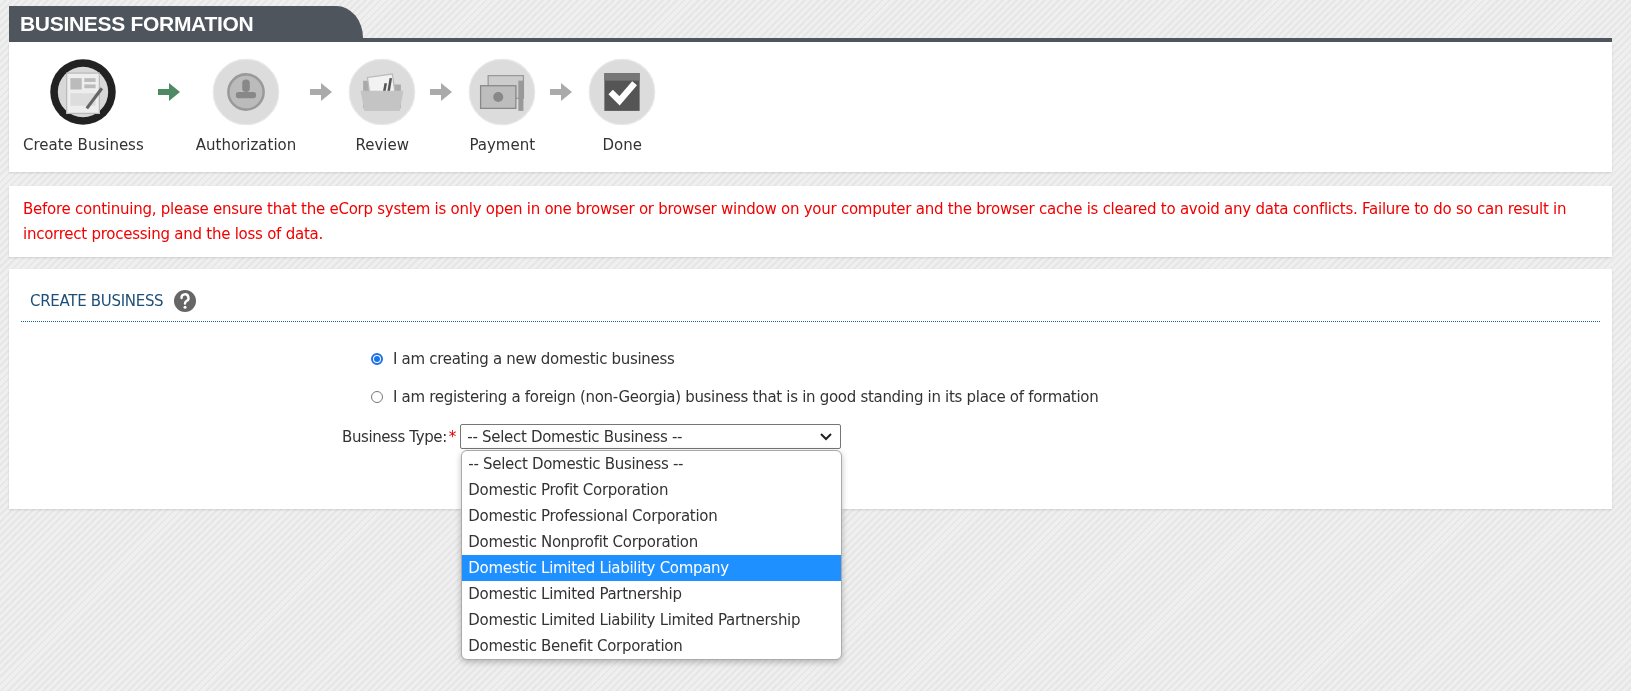 The image size is (1631, 691). Describe the element at coordinates (652, 620) in the screenshot. I see `dropdown-option: Domestic Limited Liability Limited Partnership` at that location.